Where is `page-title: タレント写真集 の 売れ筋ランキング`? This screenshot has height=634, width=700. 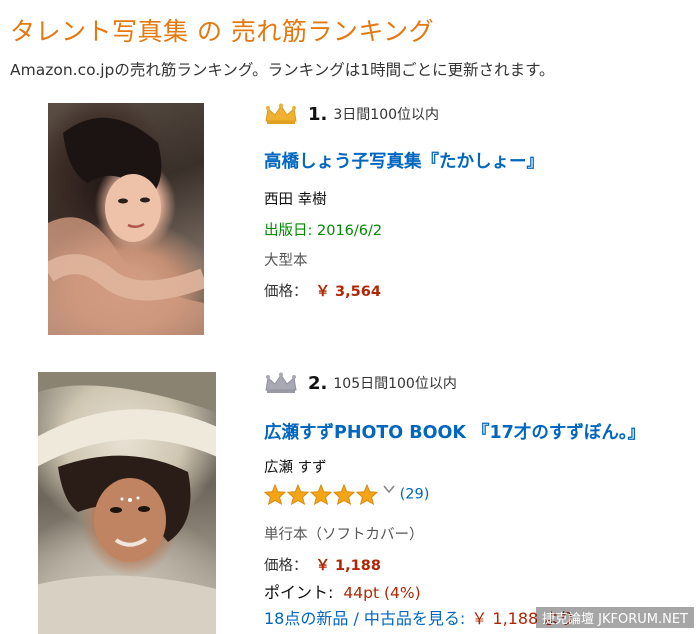
page-title: タレント写真集 の 売れ筋ランキング is located at coordinates (222, 31).